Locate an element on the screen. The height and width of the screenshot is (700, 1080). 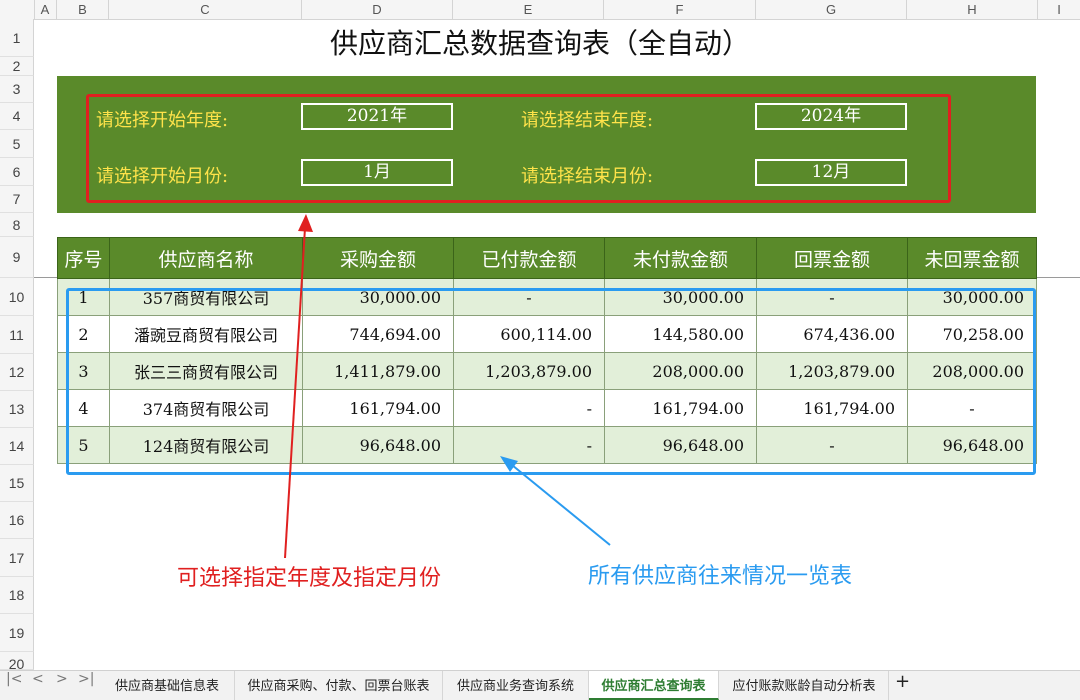
tab-payables-aging: 应付账款账龄自动分析表 is located at coordinates (804, 685).